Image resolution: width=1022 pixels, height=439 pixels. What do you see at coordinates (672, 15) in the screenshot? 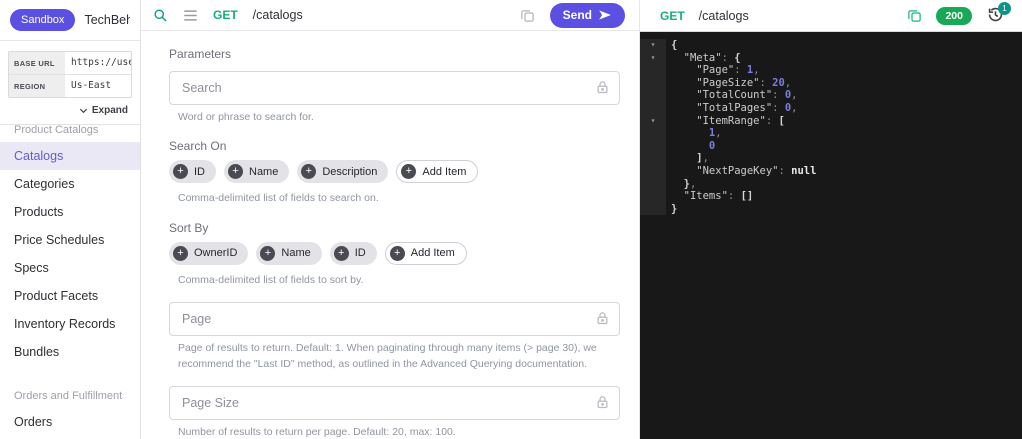
I see `response-method: GET` at bounding box center [672, 15].